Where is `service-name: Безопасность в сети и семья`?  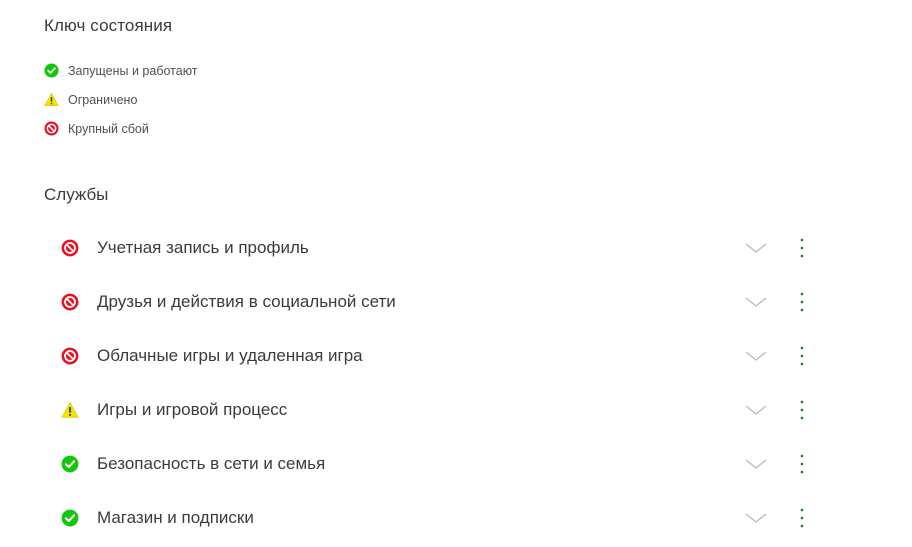 service-name: Безопасность в сети и семья is located at coordinates (211, 463).